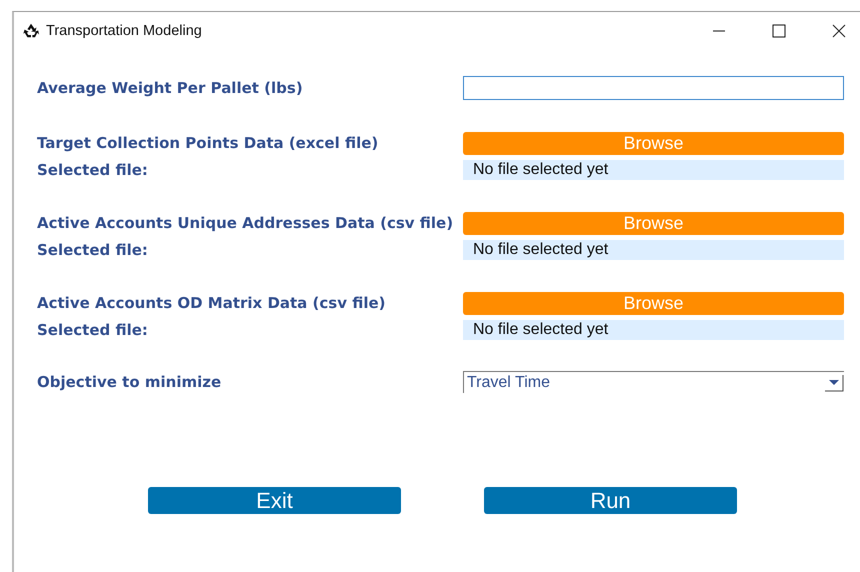 The image size is (860, 572). Describe the element at coordinates (834, 383) in the screenshot. I see `dropdown-arrow-icon` at that location.